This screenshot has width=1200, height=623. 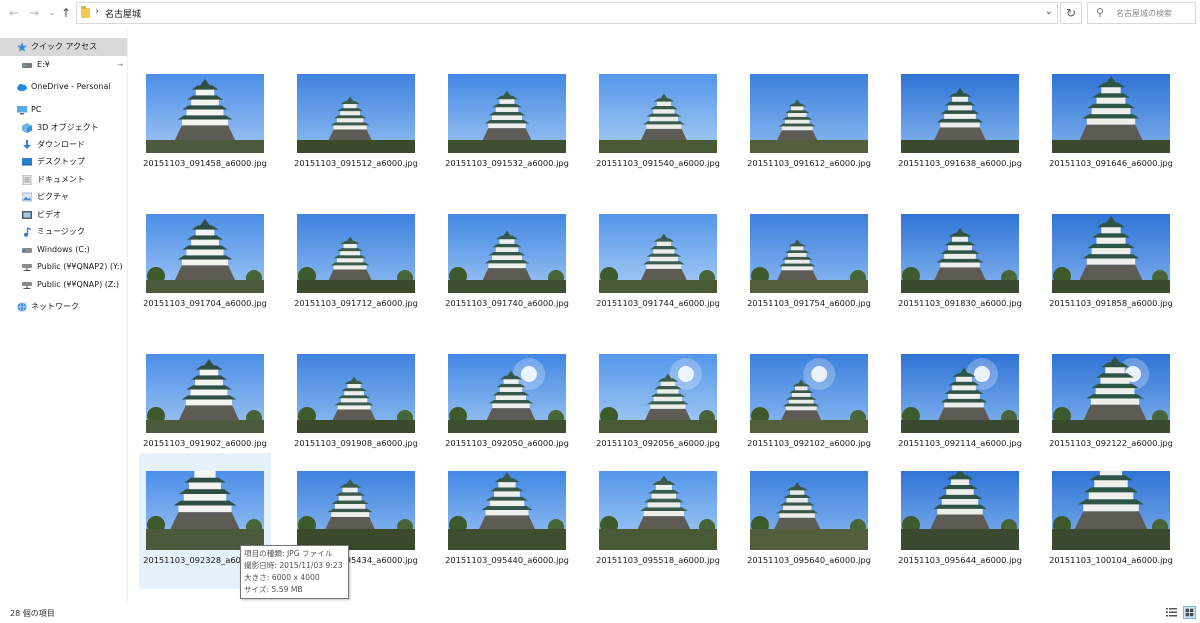 What do you see at coordinates (63, 197) in the screenshot?
I see `sidebar-item: ピクチャ` at bounding box center [63, 197].